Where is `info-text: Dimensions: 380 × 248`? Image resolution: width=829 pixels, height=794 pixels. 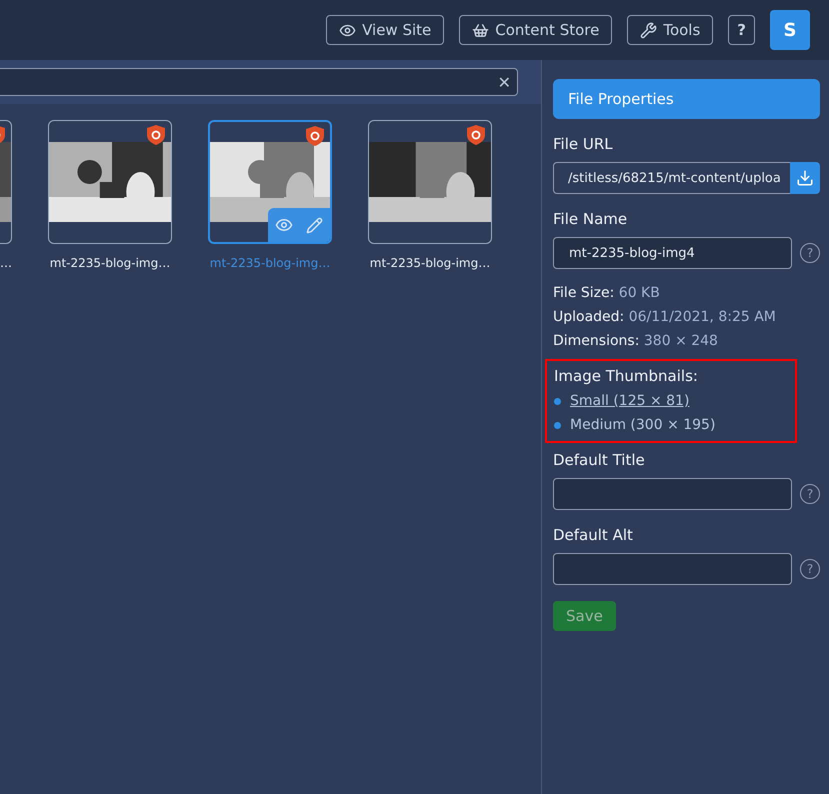 info-text: Dimensions: 380 × 248 is located at coordinates (636, 341).